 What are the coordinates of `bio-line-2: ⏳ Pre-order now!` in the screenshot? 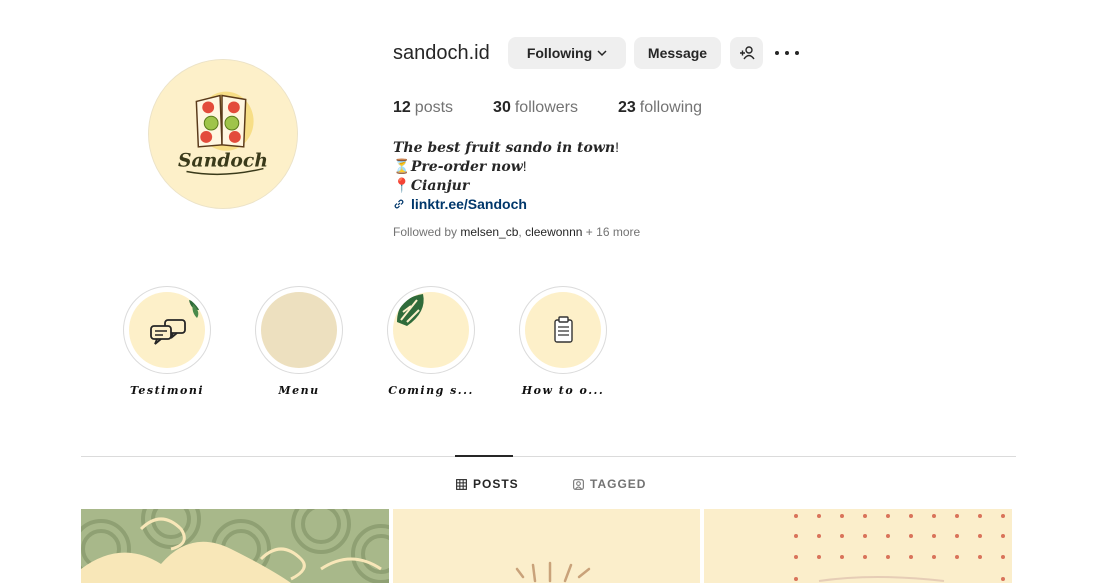 It's located at (460, 166).